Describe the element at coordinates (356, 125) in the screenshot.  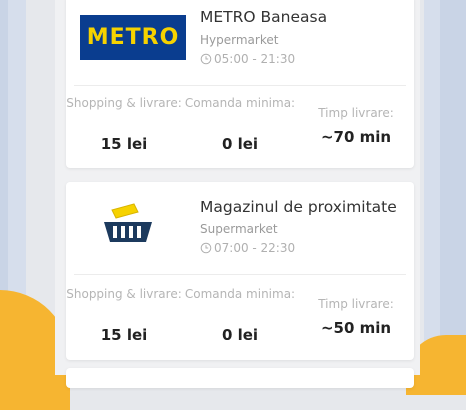
I see `stat-delivery-time: Timp livrare: ~70 min` at that location.